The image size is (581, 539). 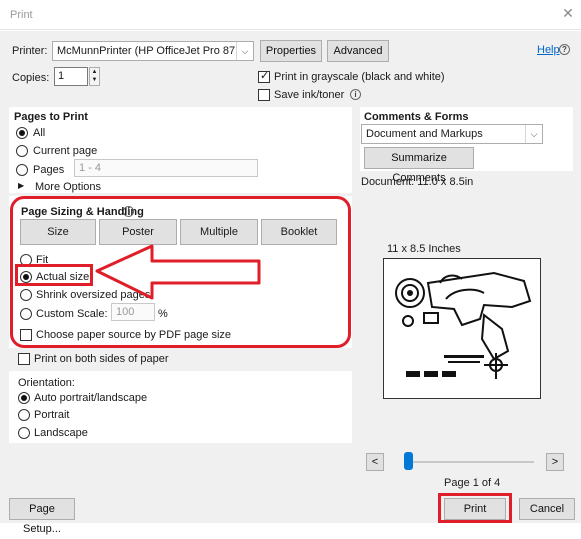 I want to click on more-options-link: More Options, so click(x=68, y=187).